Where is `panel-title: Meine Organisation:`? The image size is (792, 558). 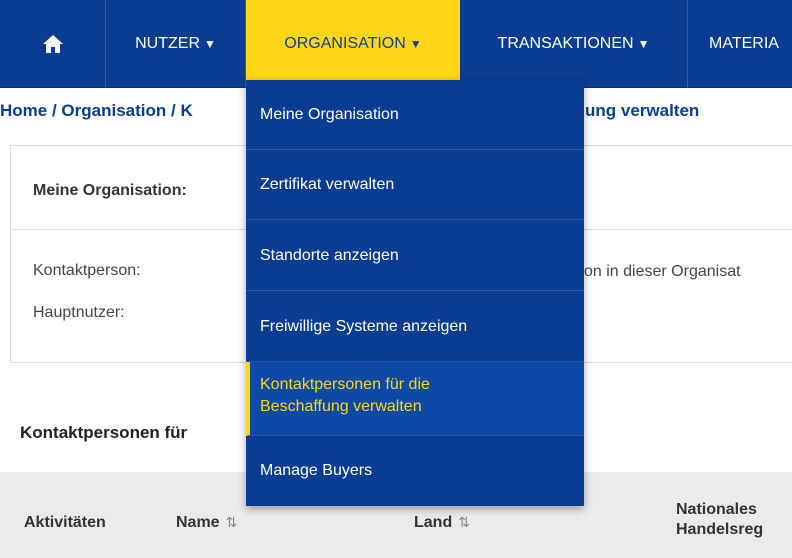 panel-title: Meine Organisation: is located at coordinates (110, 190).